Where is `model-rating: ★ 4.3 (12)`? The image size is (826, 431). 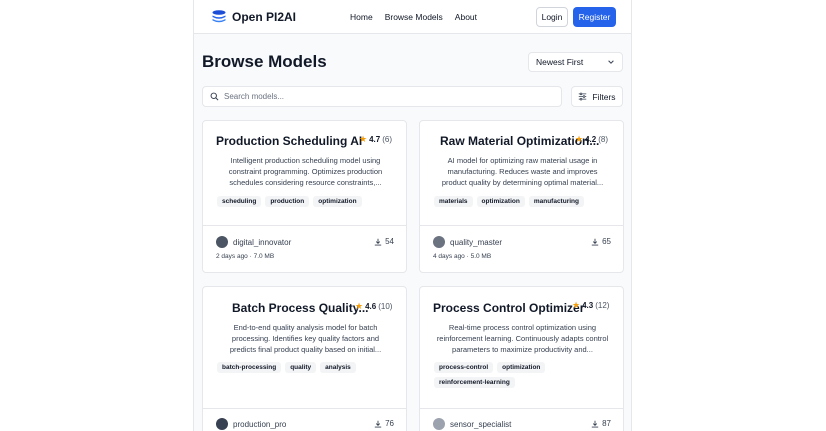 model-rating: ★ 4.3 (12) is located at coordinates (591, 305).